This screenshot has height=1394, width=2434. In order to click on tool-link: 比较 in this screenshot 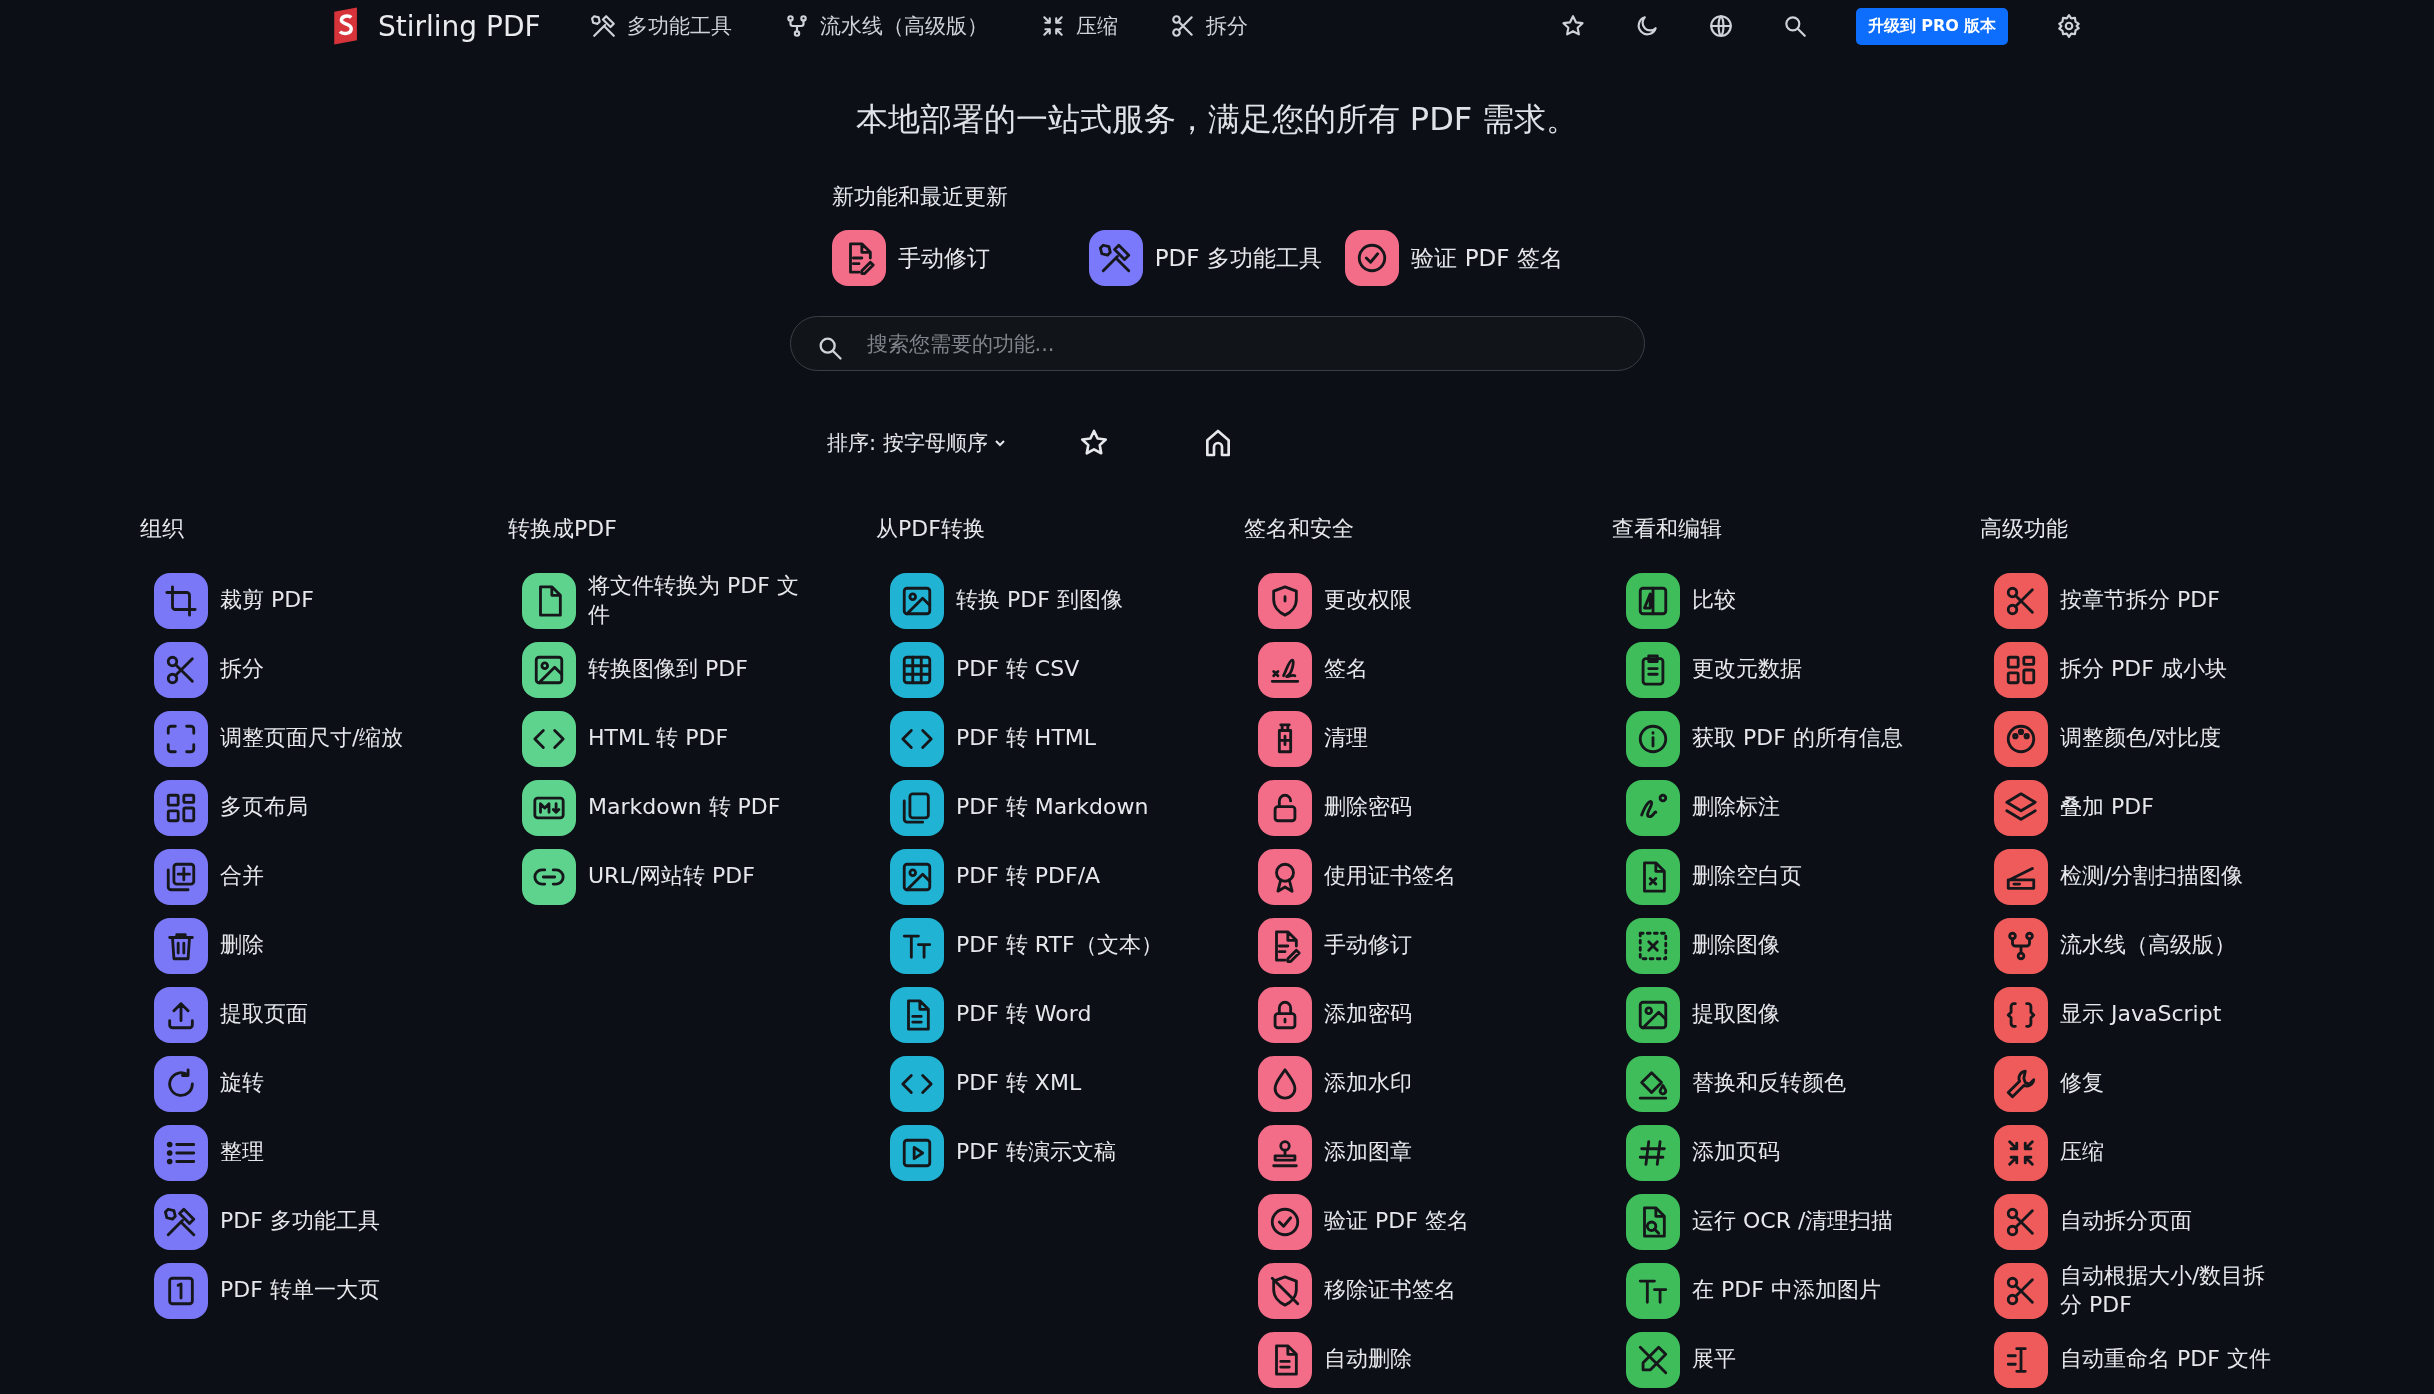, I will do `click(1796, 600)`.